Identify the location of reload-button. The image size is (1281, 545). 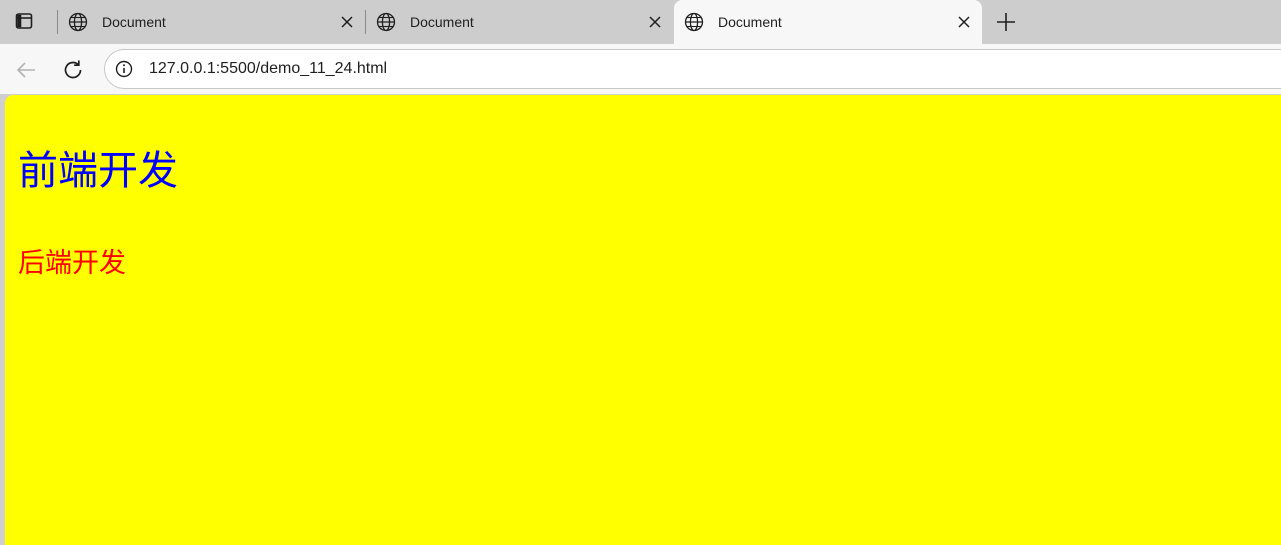
(73, 70).